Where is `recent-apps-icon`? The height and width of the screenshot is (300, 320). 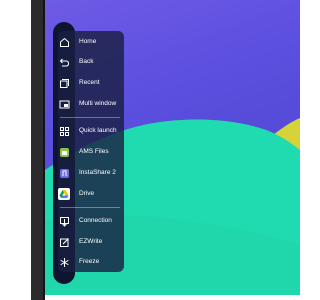 recent-apps-icon is located at coordinates (64, 83).